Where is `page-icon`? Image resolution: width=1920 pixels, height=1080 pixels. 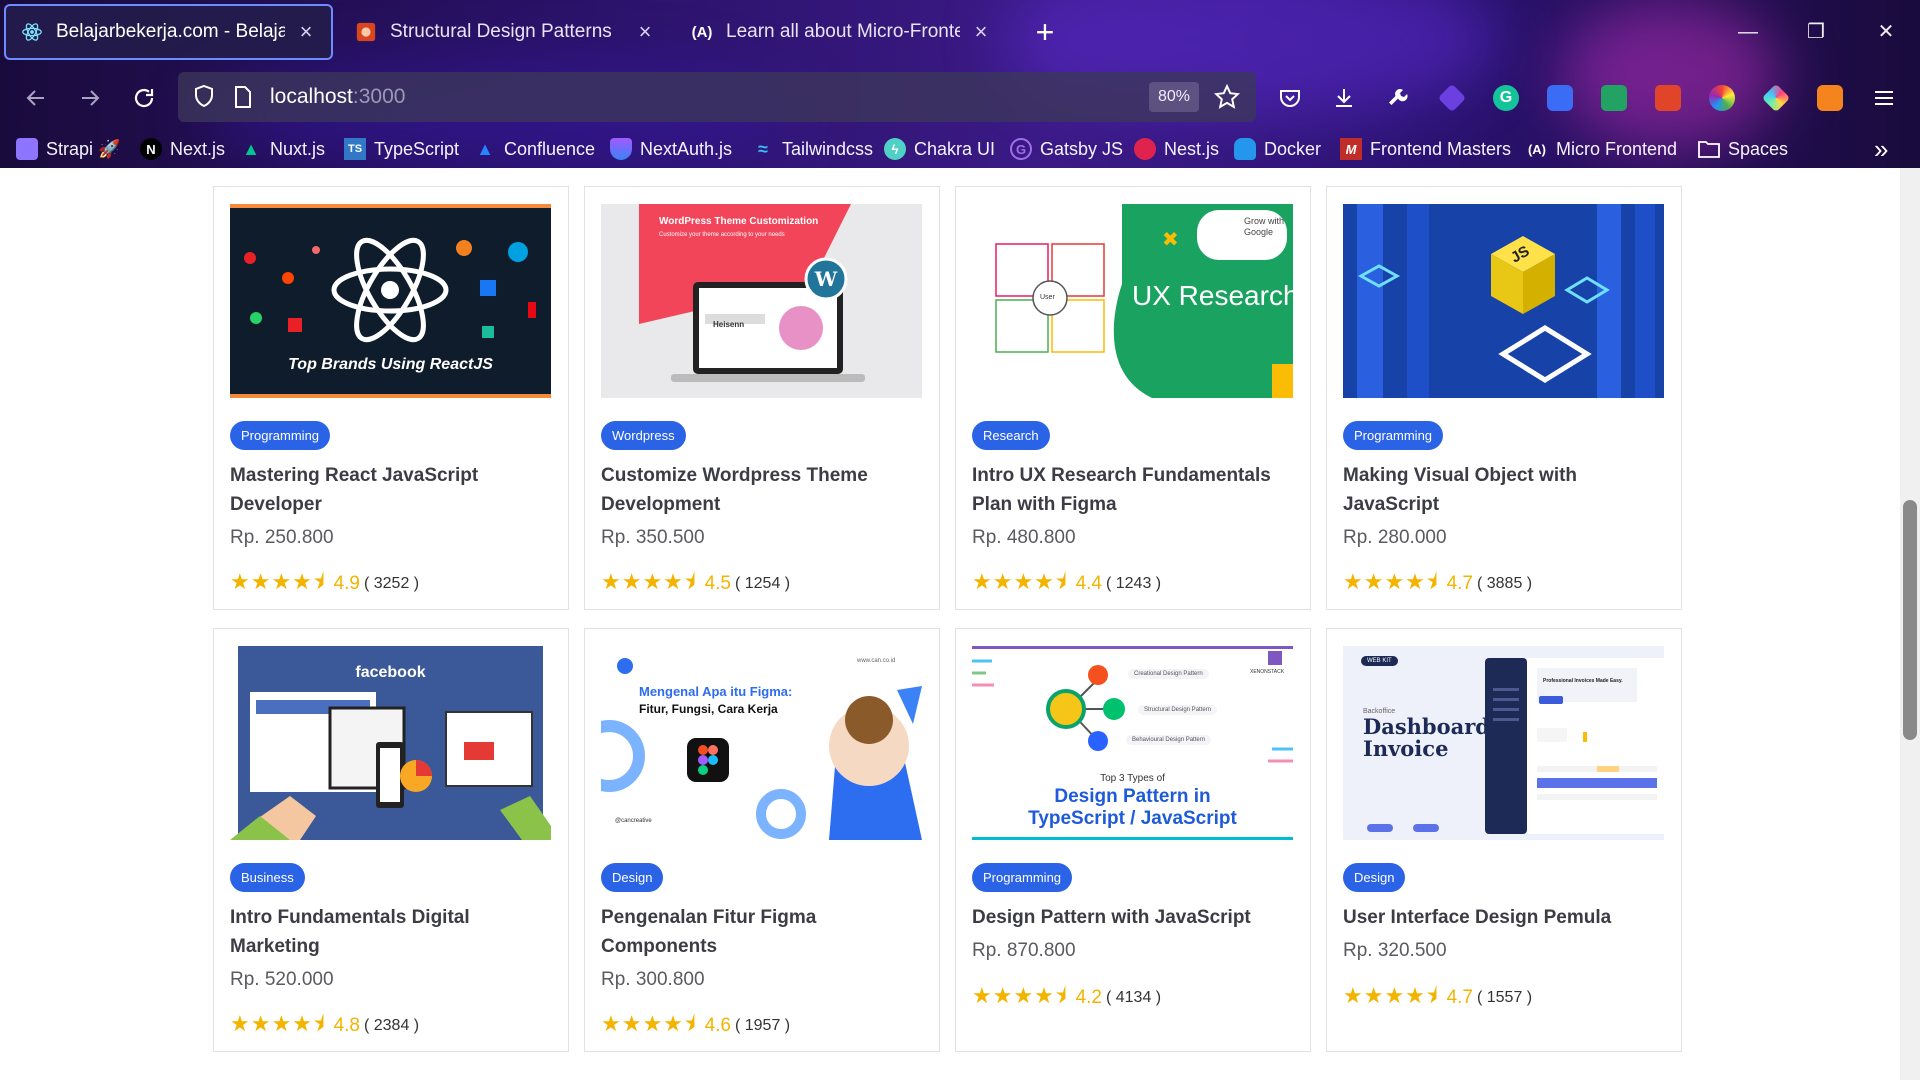
page-icon is located at coordinates (243, 99).